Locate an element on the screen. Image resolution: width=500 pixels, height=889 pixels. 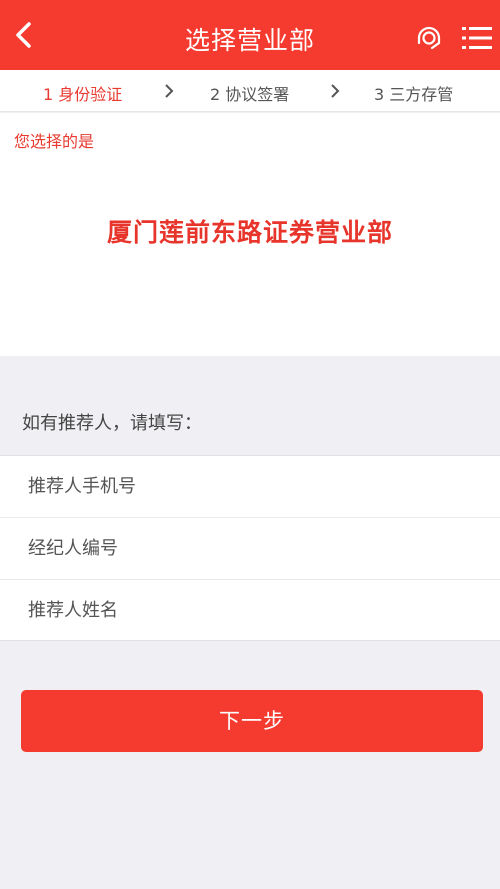
step-indicator: 1 身份验证 2 协议签署 3 三方存管 is located at coordinates (250, 91).